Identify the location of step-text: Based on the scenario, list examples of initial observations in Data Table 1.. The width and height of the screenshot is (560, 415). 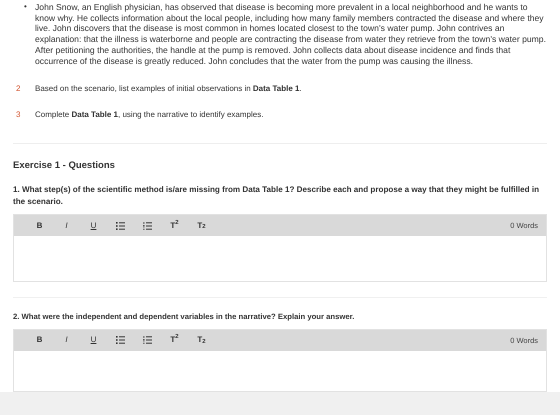
(168, 89).